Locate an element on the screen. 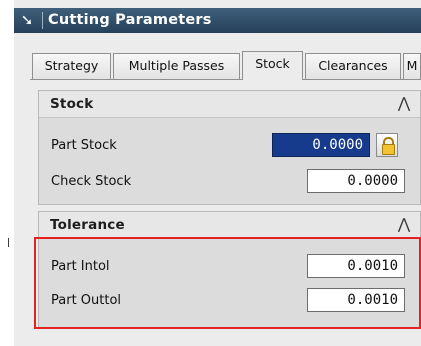 This screenshot has width=421, height=346. stock-section-header: Stock ⋀ is located at coordinates (229, 104).